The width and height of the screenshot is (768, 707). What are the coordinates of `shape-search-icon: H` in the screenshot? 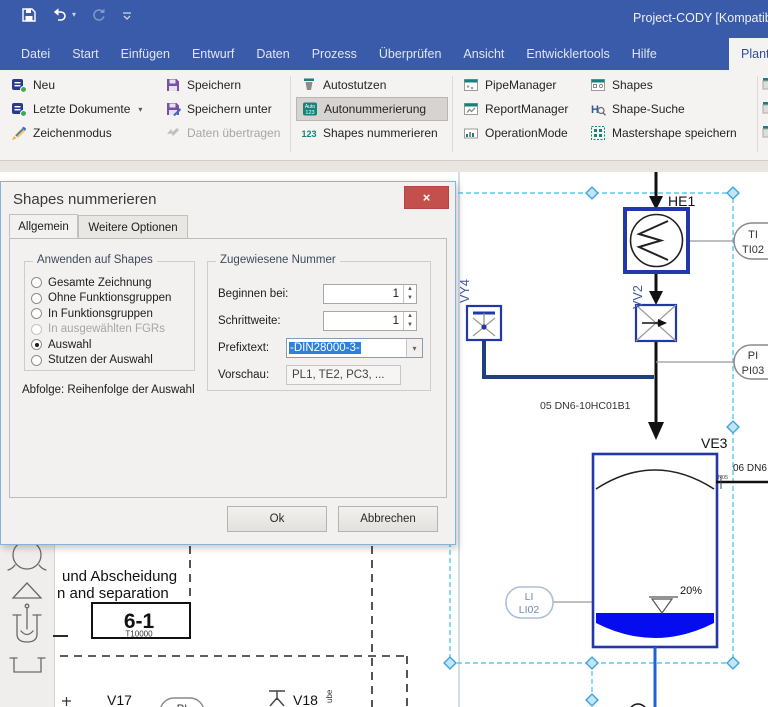 It's located at (598, 109).